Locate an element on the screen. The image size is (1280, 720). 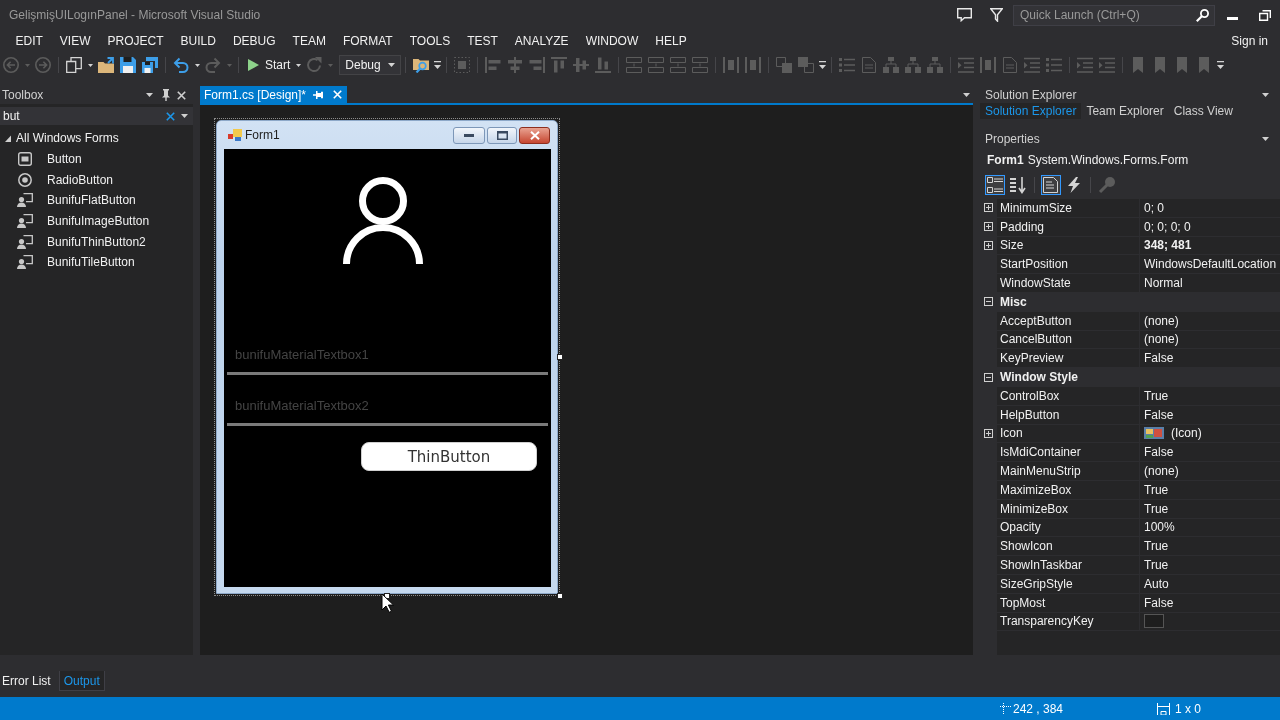
property-name: MainMenuStrip is located at coordinates (1068, 471).